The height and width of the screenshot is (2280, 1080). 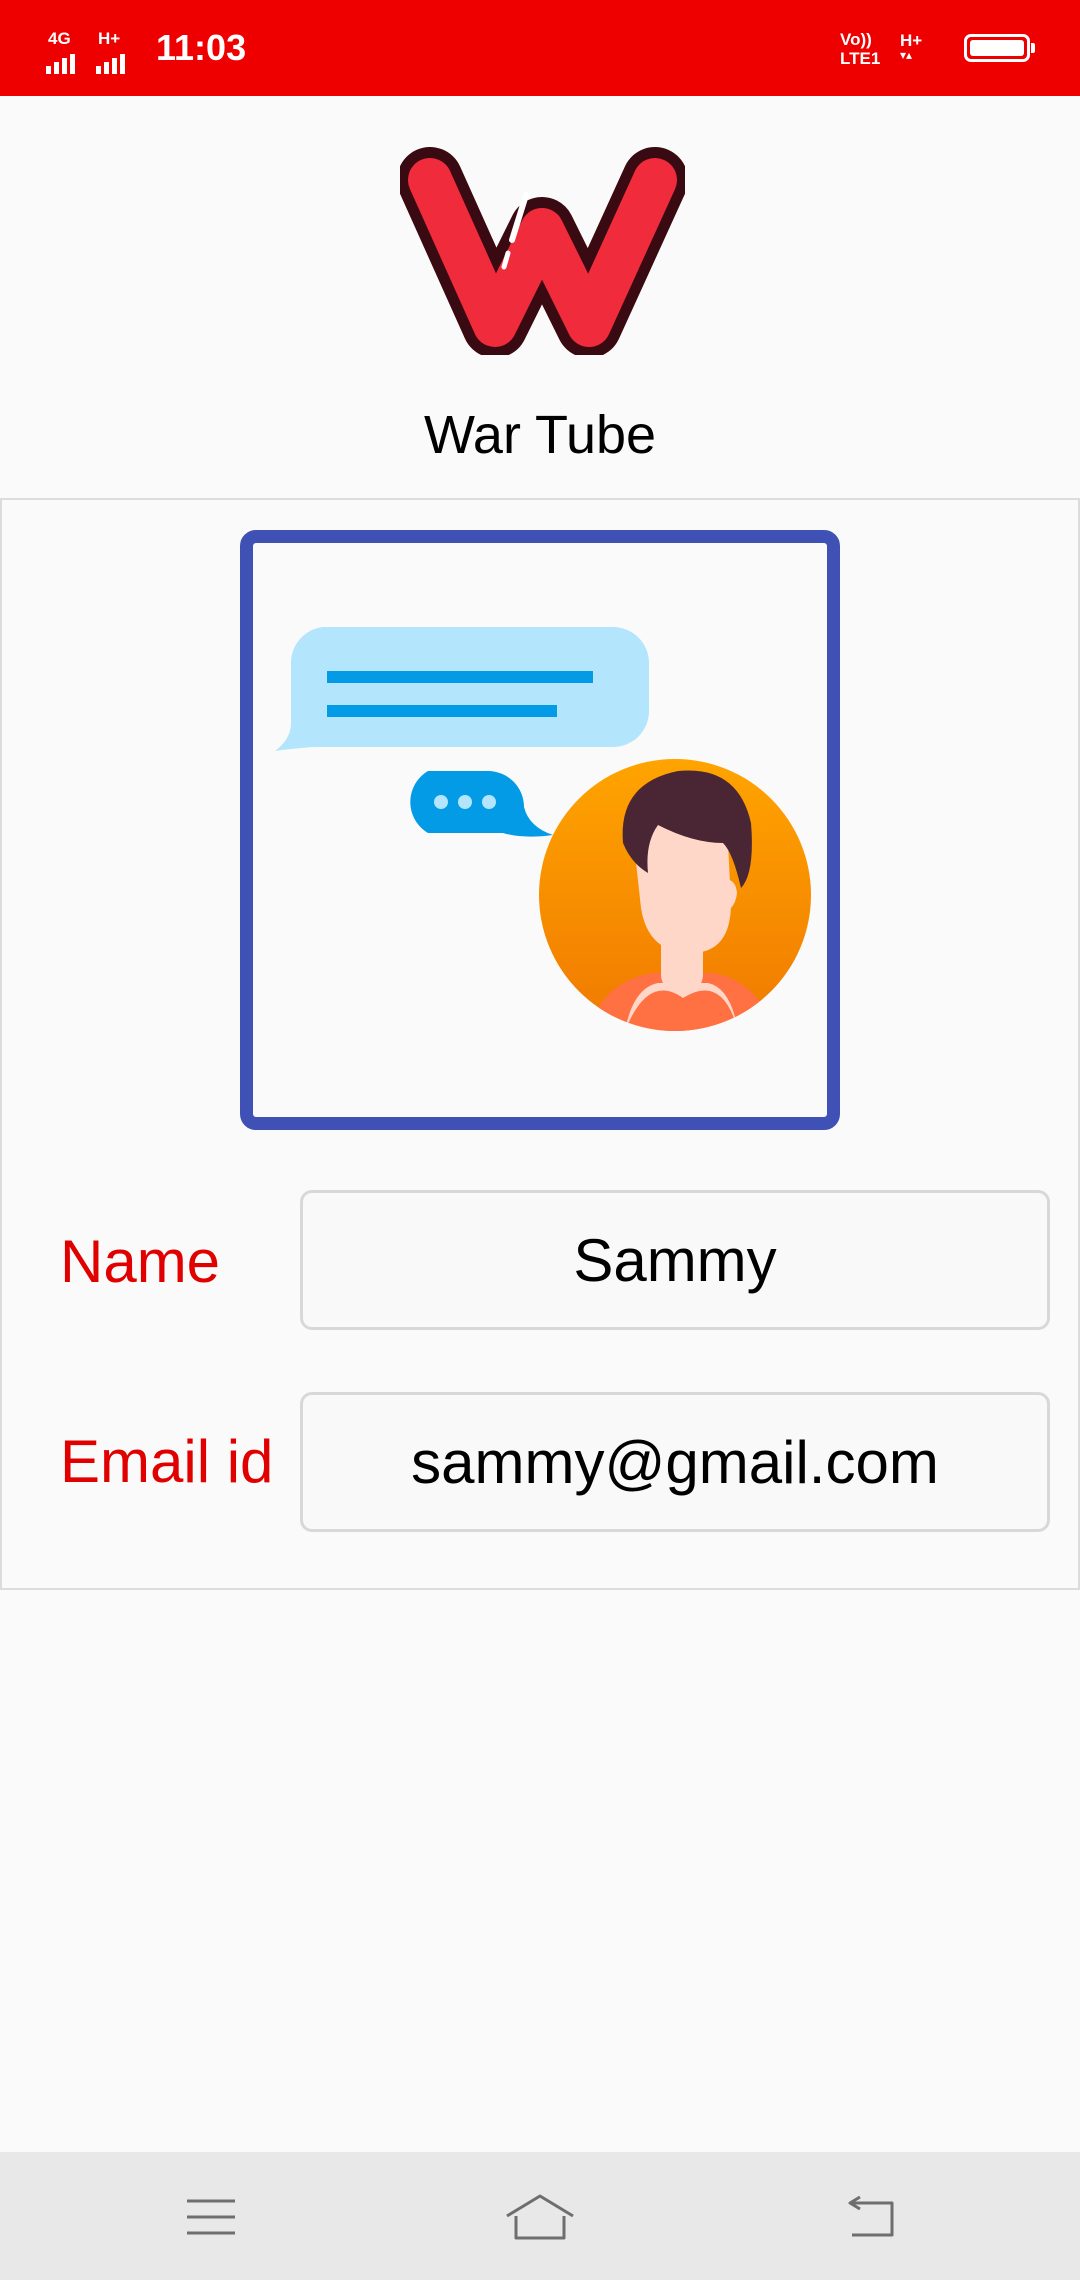 I want to click on battery-fill, so click(x=997, y=48).